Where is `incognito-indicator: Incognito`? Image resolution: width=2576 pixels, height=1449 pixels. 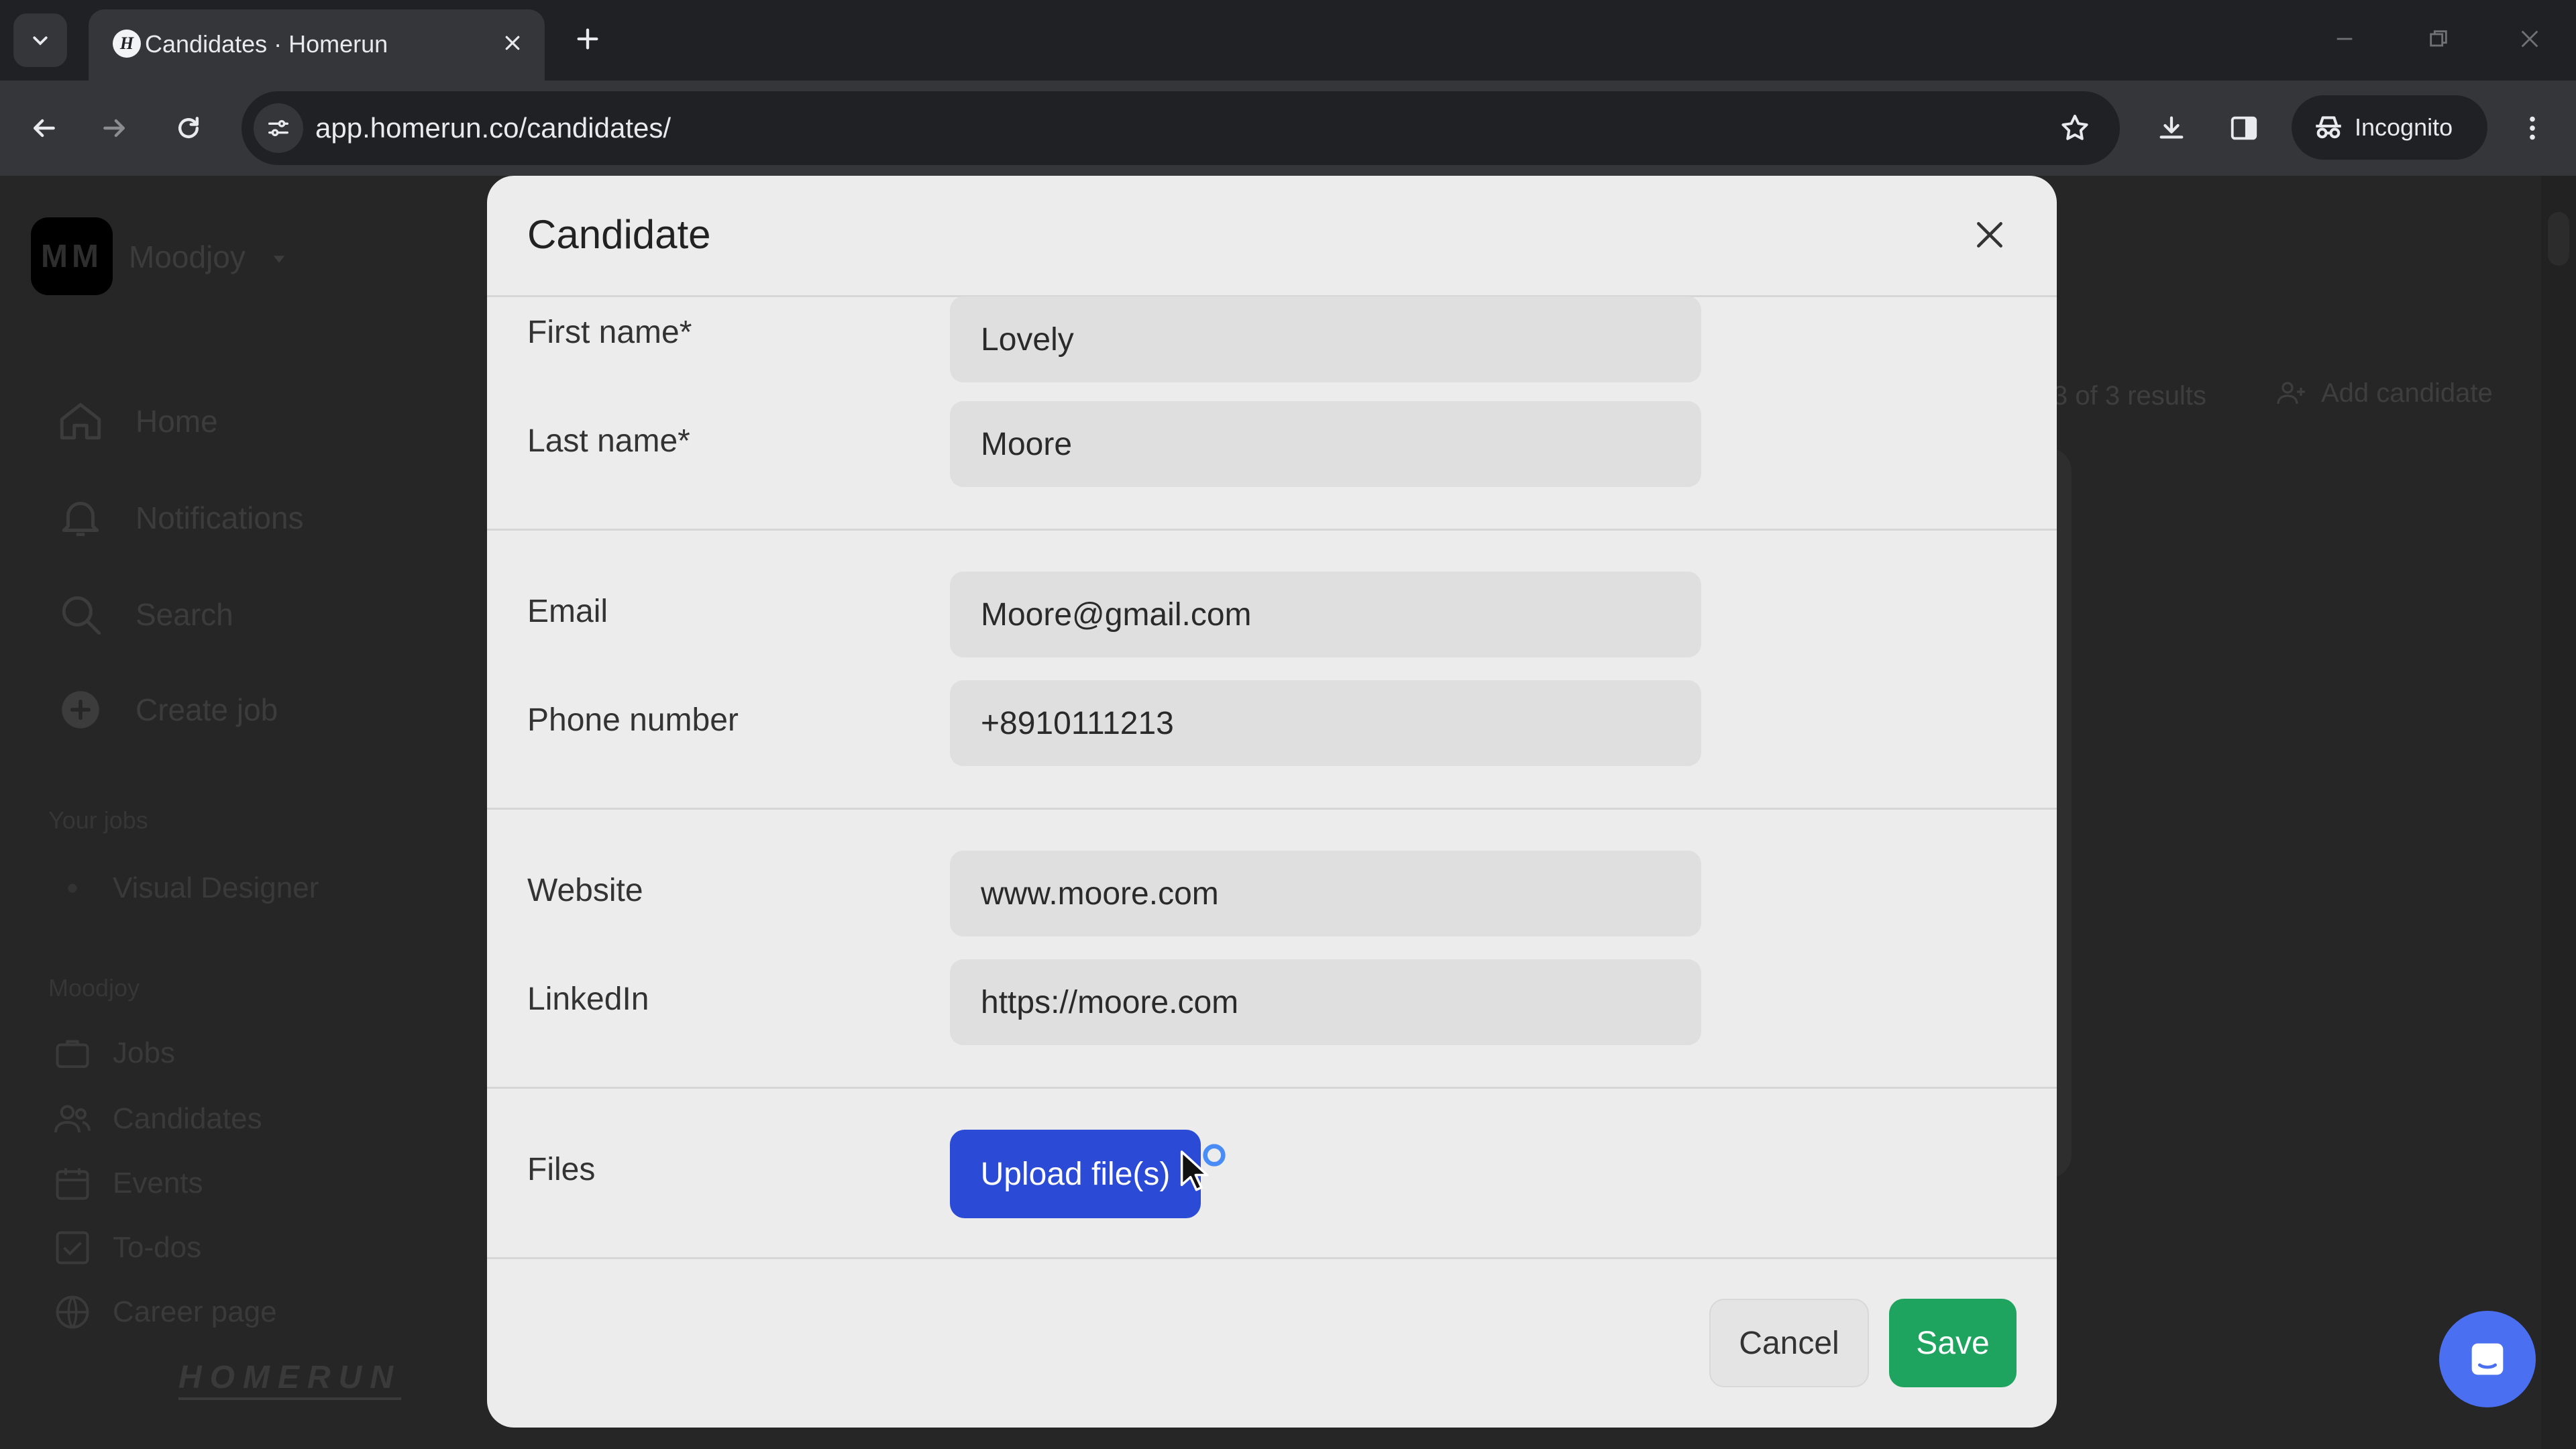
incognito-indicator: Incognito is located at coordinates (2389, 127).